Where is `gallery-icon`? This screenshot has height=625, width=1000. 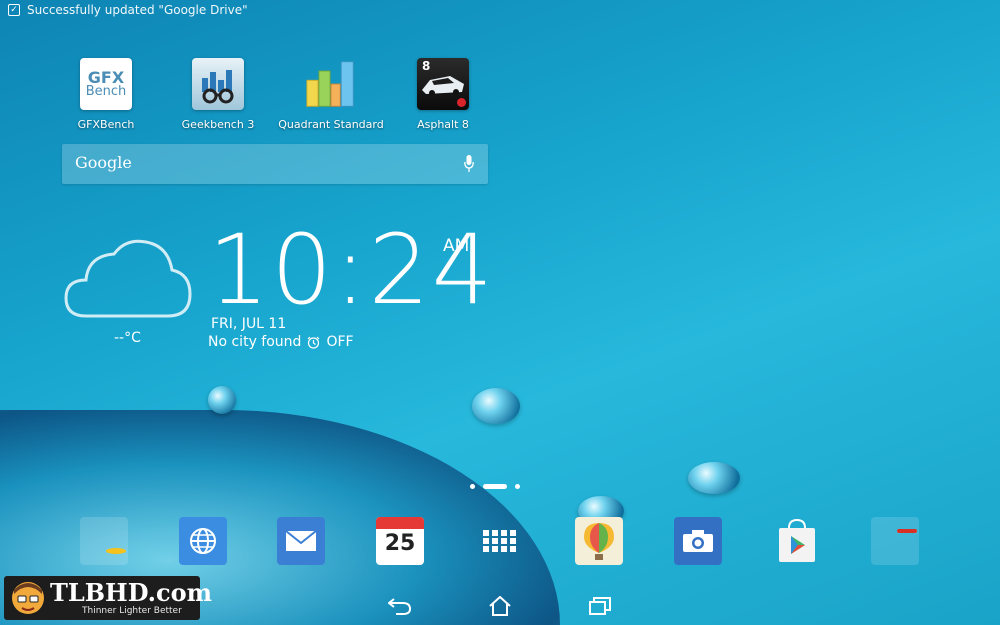 gallery-icon is located at coordinates (599, 541).